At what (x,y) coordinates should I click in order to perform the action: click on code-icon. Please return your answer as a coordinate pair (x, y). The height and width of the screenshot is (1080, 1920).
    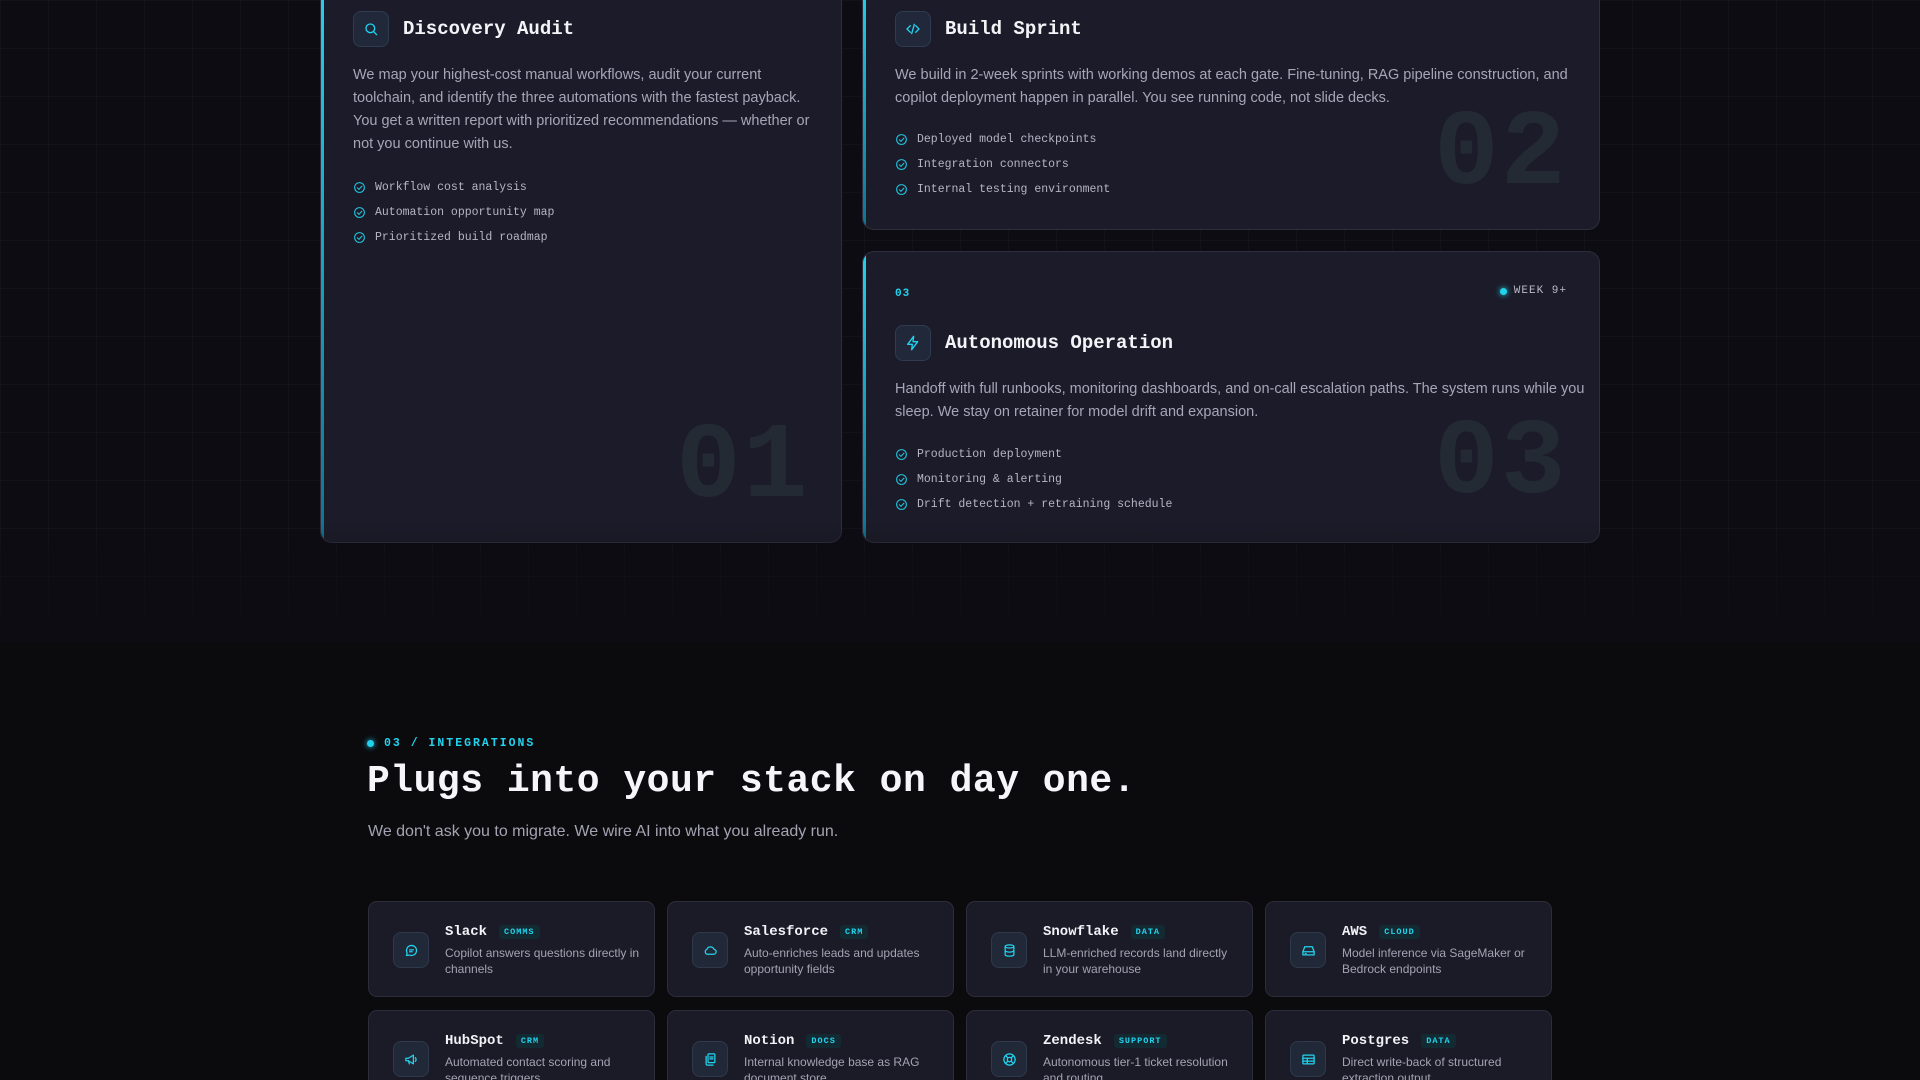
    Looking at the image, I should click on (913, 29).